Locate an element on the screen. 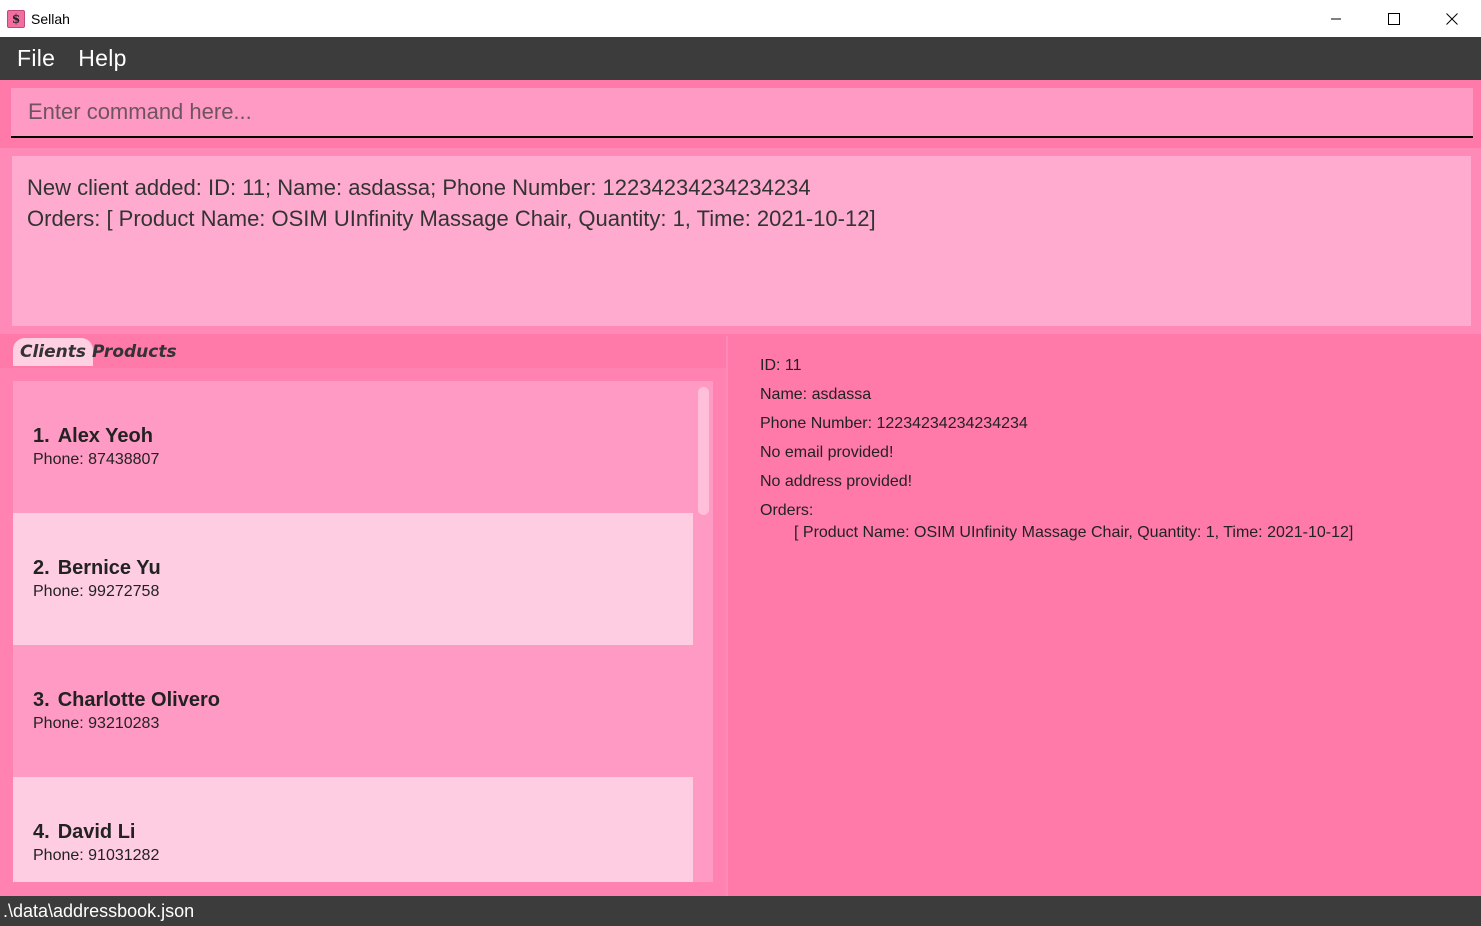  client-index: 2. is located at coordinates (41, 568).